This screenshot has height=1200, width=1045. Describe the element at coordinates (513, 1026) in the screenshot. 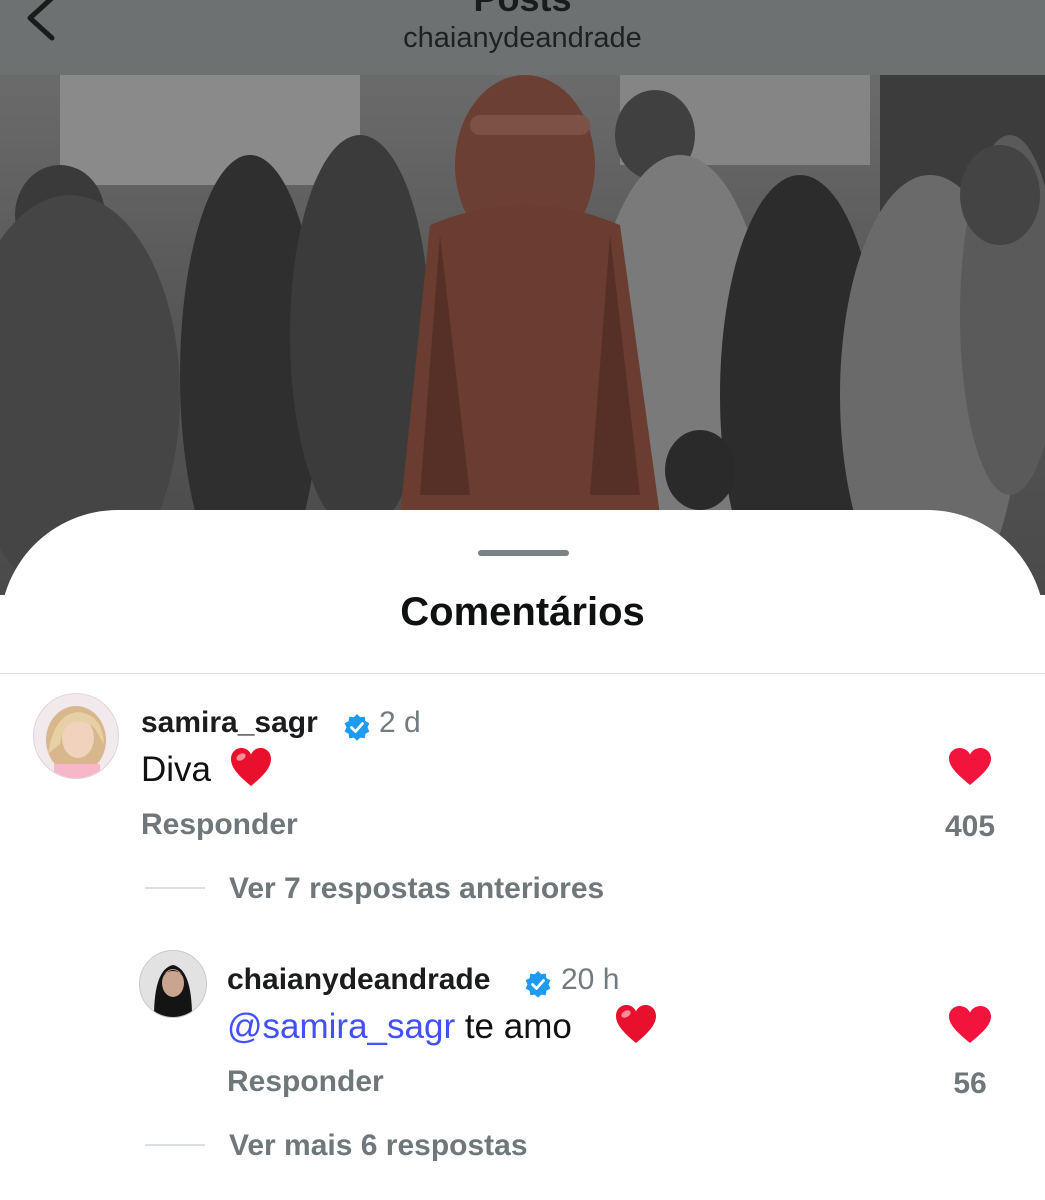

I see `reply-message: te amo` at that location.